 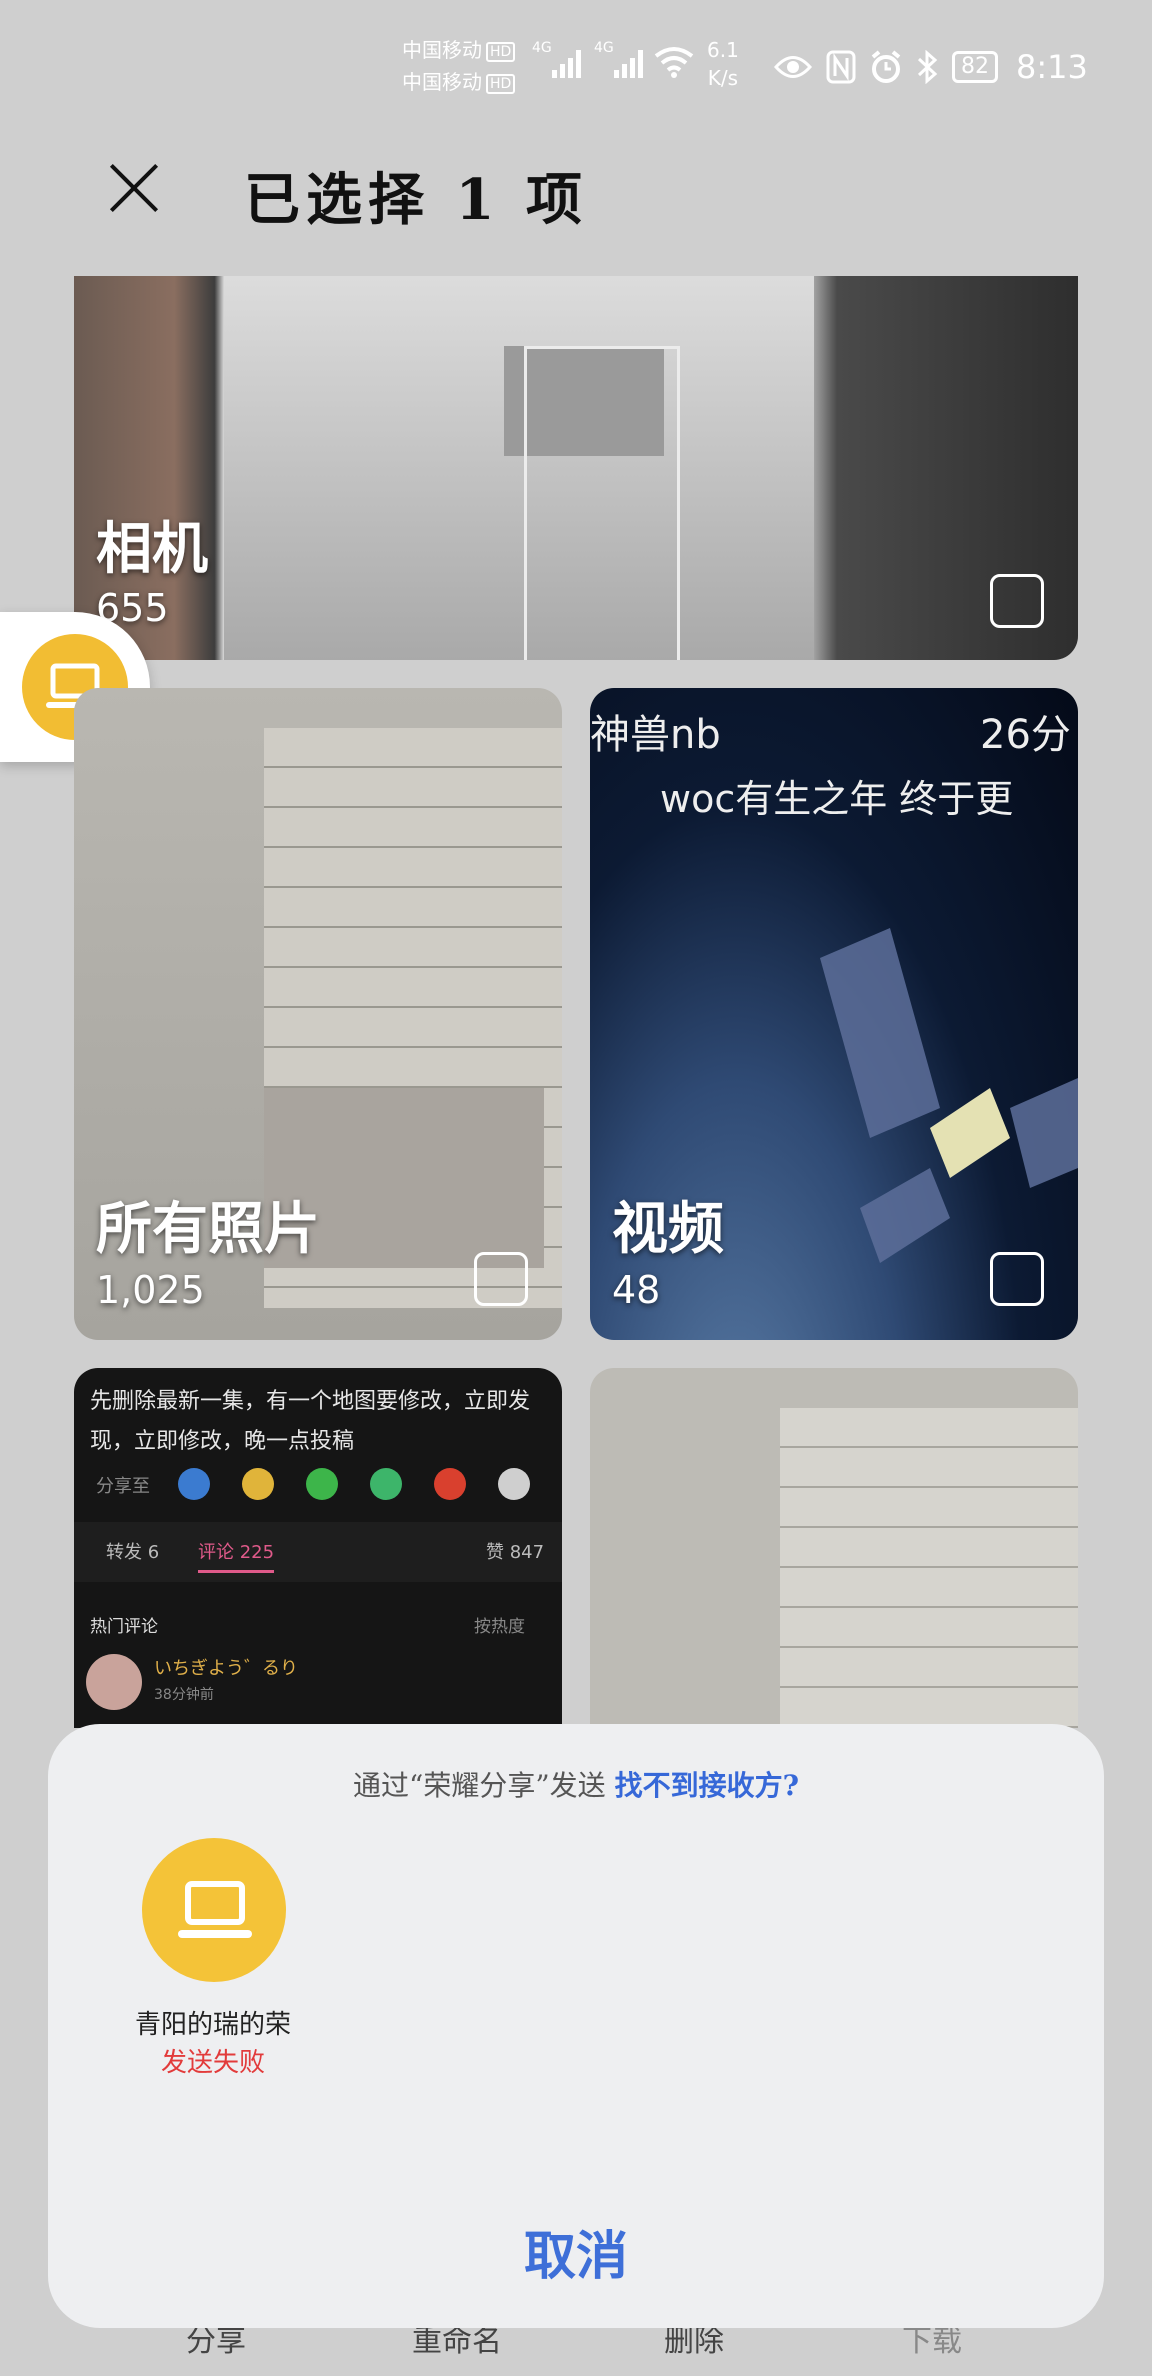 What do you see at coordinates (576, 2251) in the screenshot?
I see `cancel-button: 取消` at bounding box center [576, 2251].